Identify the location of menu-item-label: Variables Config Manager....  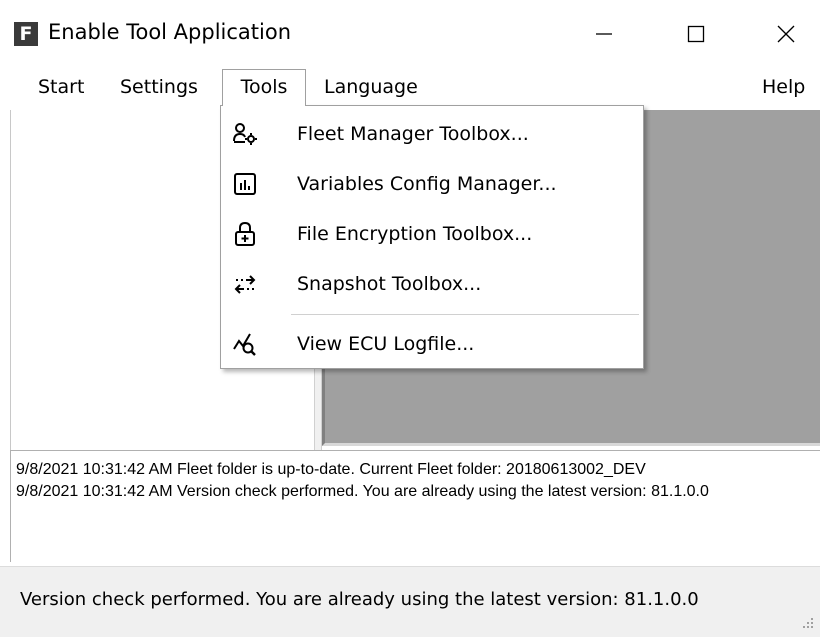
(427, 184).